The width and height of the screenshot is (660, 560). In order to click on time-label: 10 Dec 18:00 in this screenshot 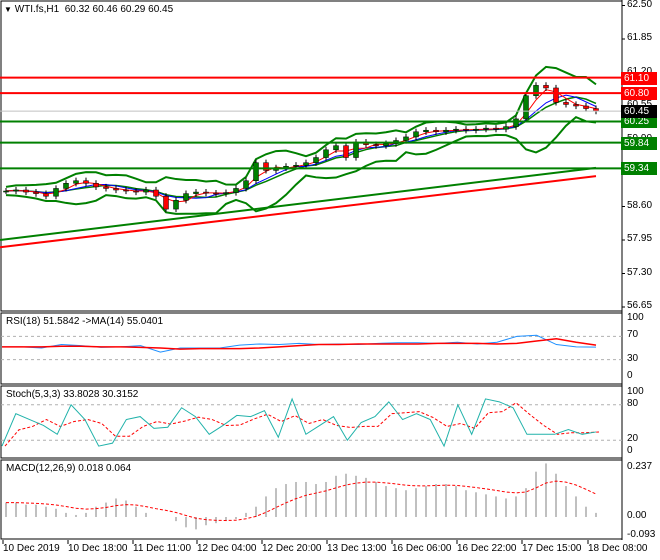, I will do `click(98, 548)`.